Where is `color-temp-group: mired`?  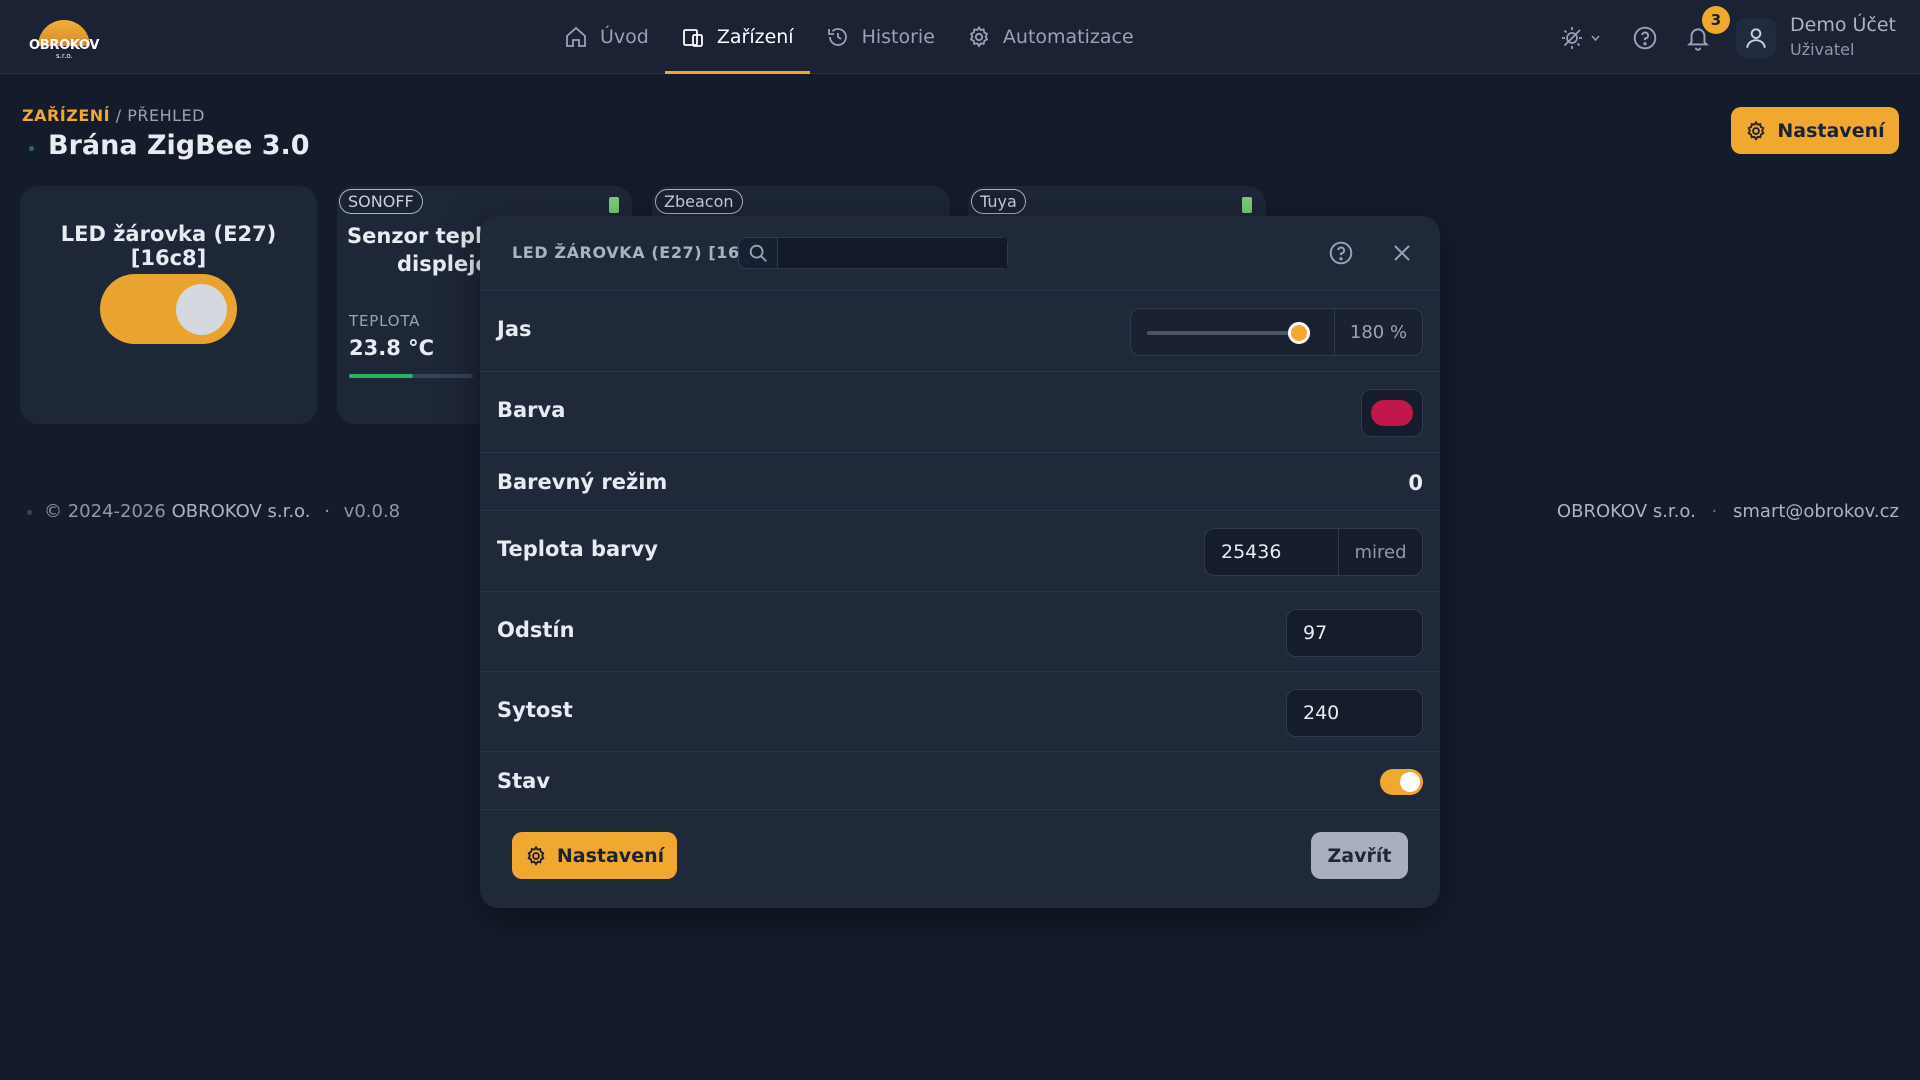 color-temp-group: mired is located at coordinates (1313, 552).